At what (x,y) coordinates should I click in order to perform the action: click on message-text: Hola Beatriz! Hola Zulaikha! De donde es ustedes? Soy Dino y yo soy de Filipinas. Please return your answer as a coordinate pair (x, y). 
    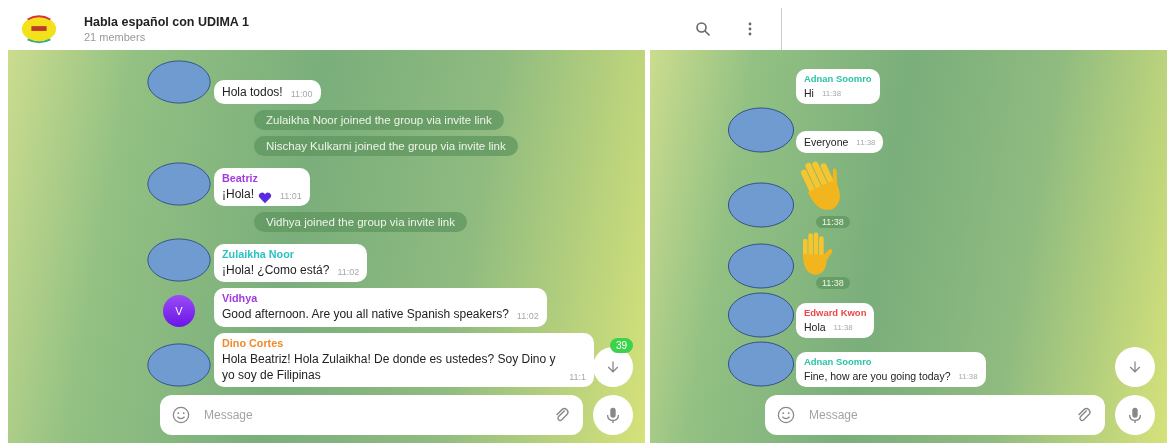
    Looking at the image, I should click on (389, 366).